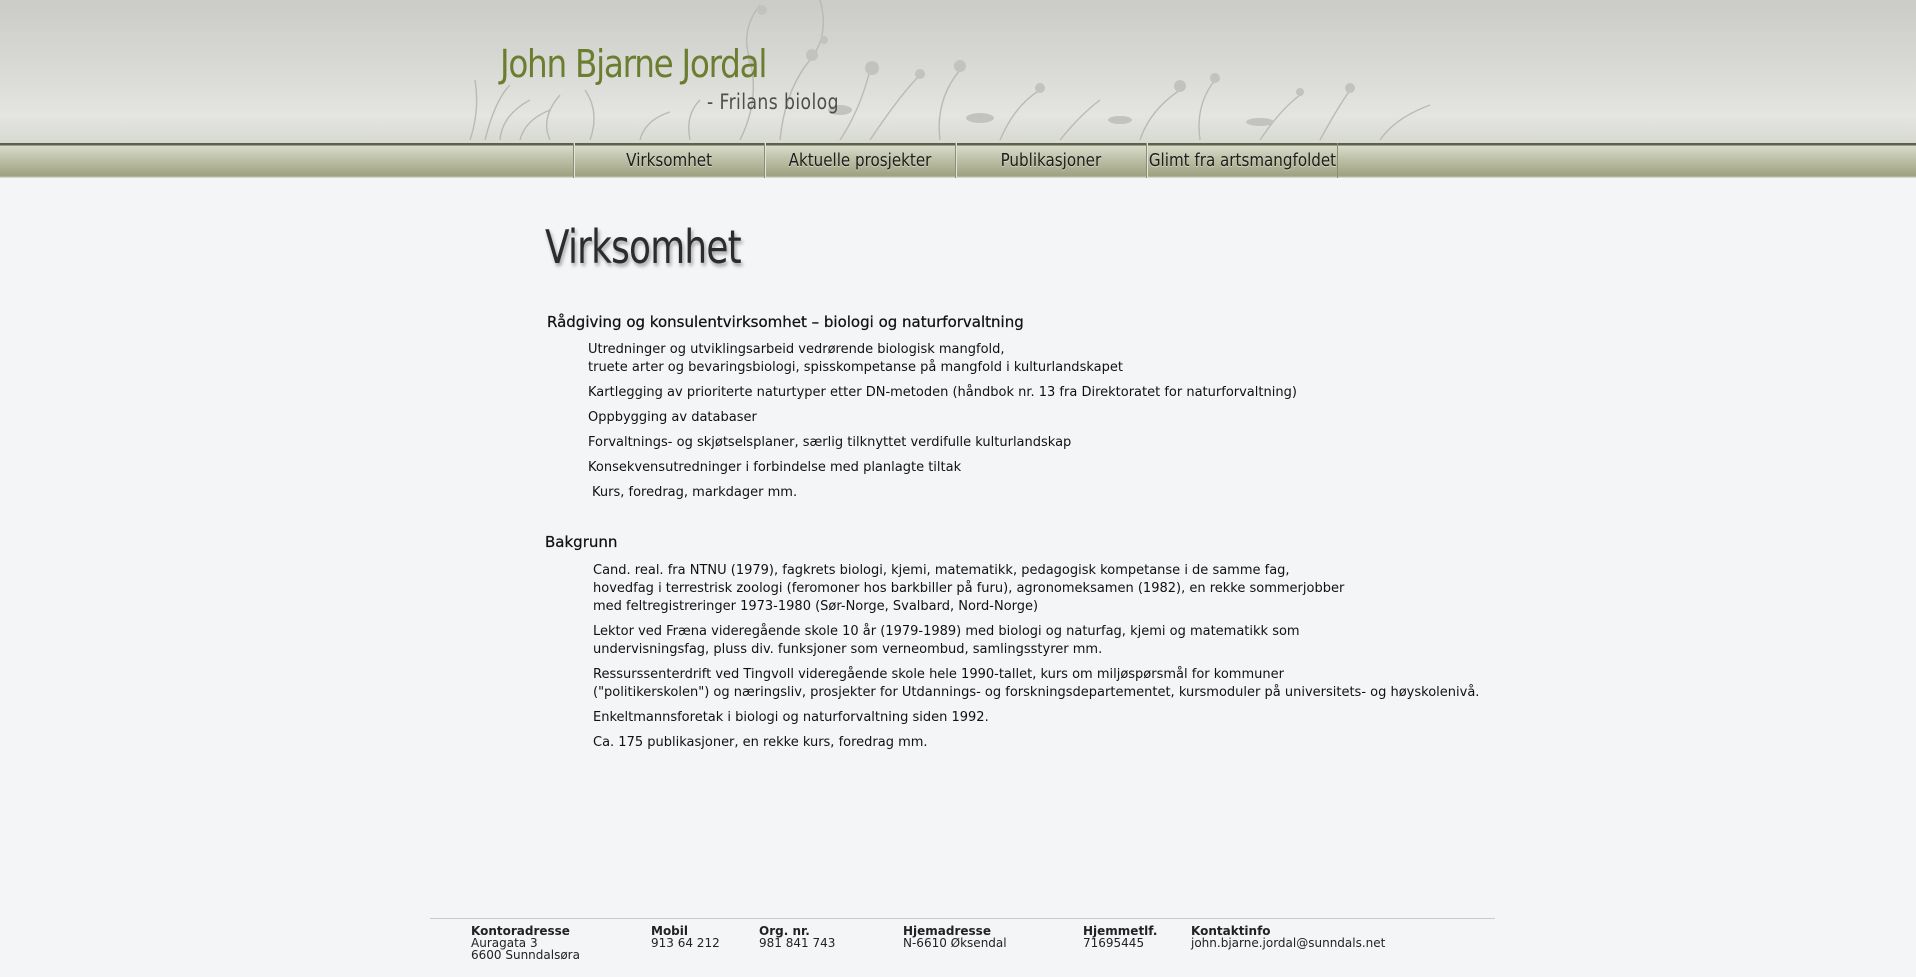 This screenshot has height=977, width=1916. Describe the element at coordinates (525, 955) in the screenshot. I see `footer-value: 6600 Sunndalsøra` at that location.